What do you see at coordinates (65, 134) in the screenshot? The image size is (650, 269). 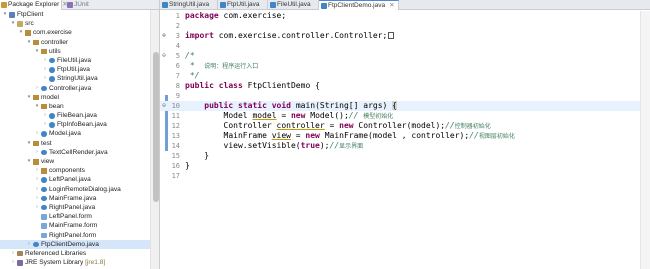 I see `tree-item-label: Model.java` at bounding box center [65, 134].